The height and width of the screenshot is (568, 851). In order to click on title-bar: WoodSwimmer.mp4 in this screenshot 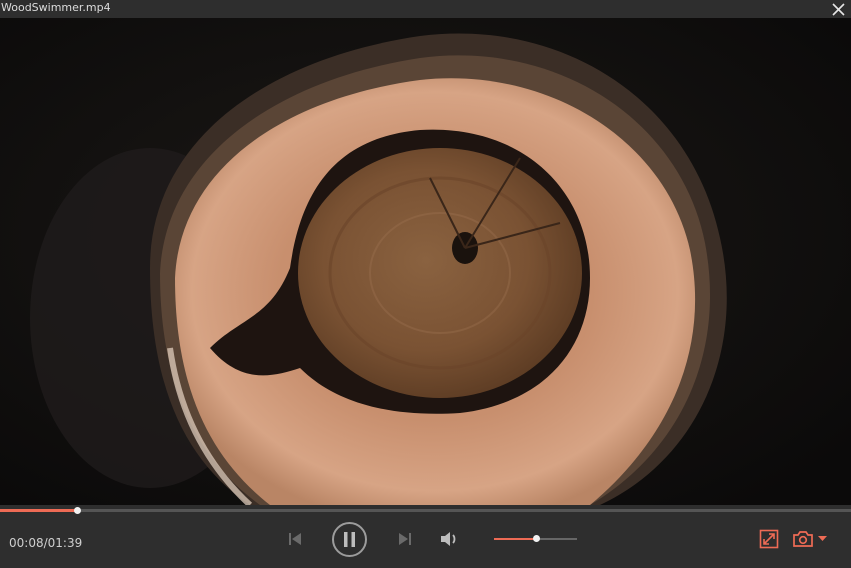, I will do `click(425, 9)`.